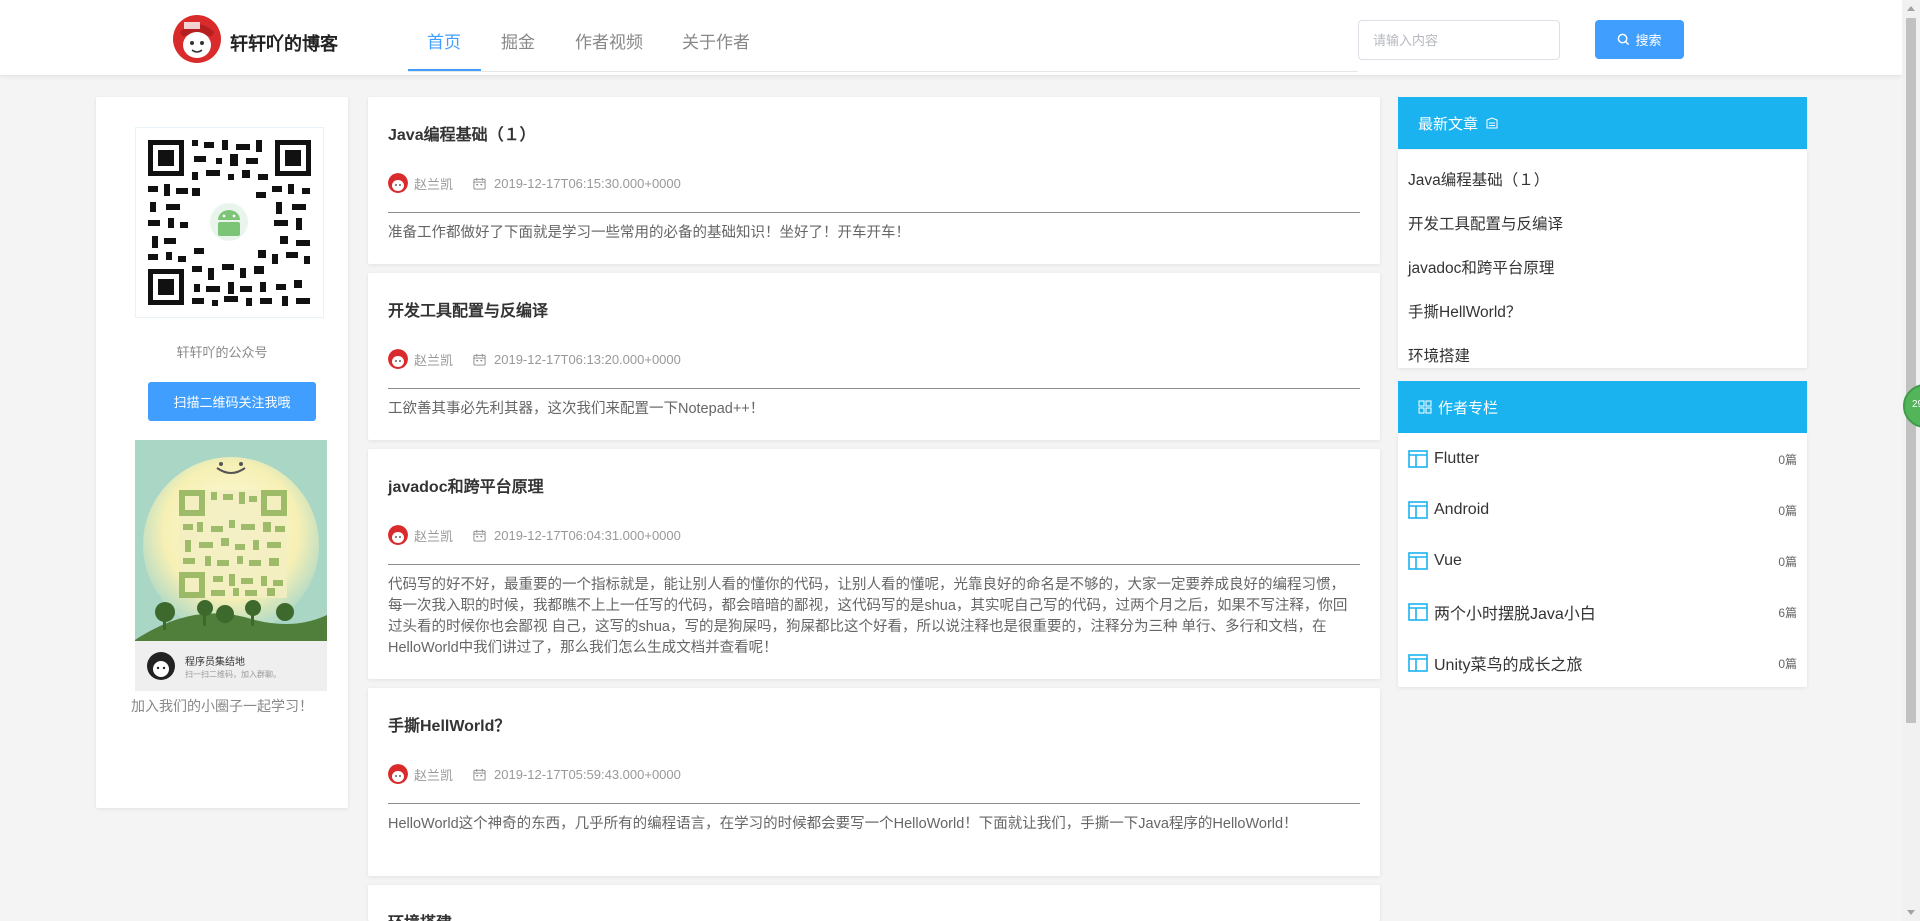  I want to click on grid-icon, so click(1425, 407).